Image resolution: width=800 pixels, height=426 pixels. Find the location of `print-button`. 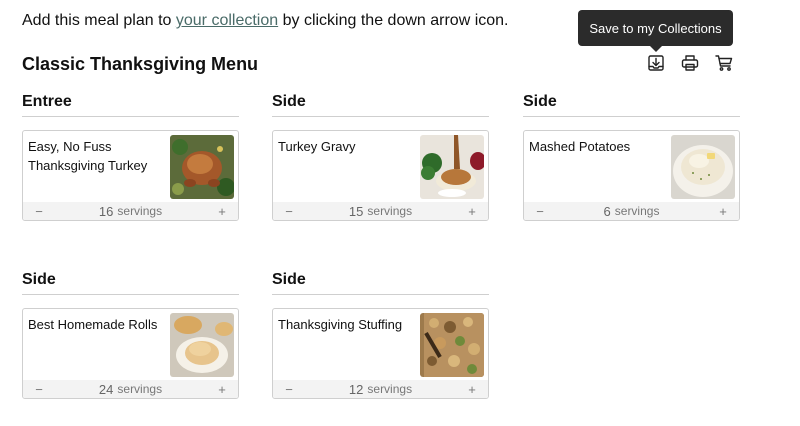

print-button is located at coordinates (690, 63).